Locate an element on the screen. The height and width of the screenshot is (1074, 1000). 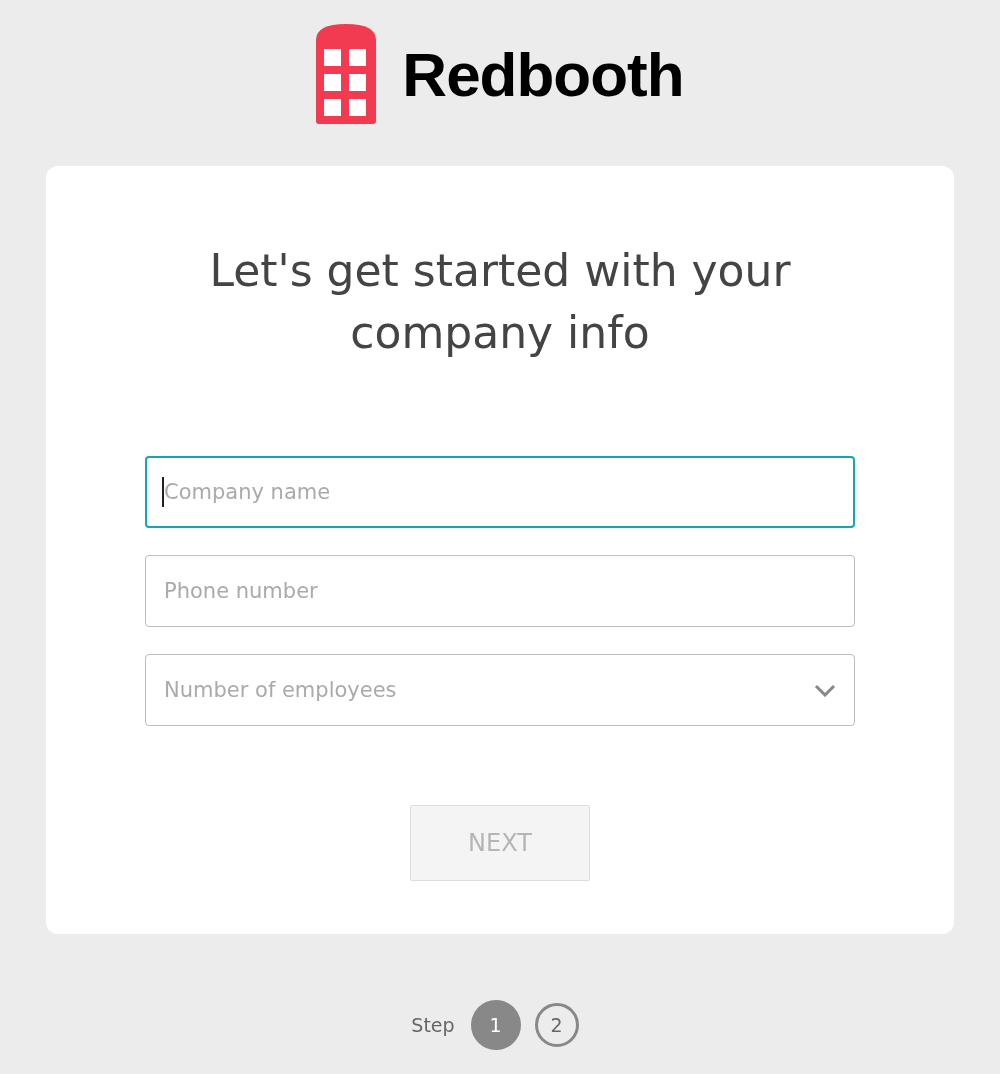
brand-name: Redbooth is located at coordinates (543, 74).